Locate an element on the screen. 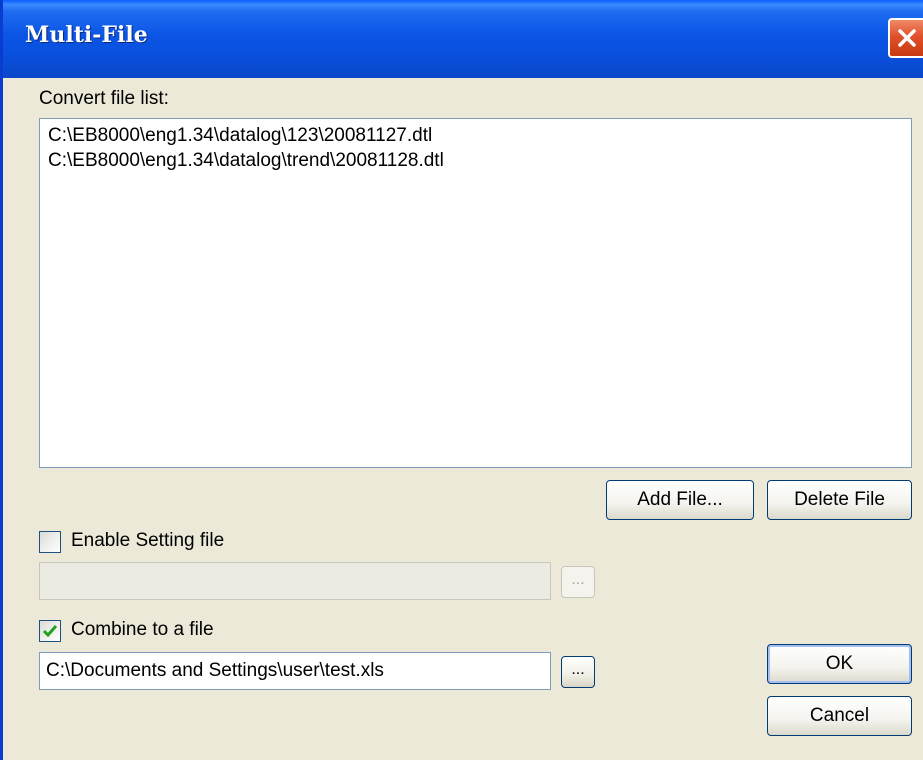 Image resolution: width=923 pixels, height=760 pixels. ok-button: OK is located at coordinates (839, 664).